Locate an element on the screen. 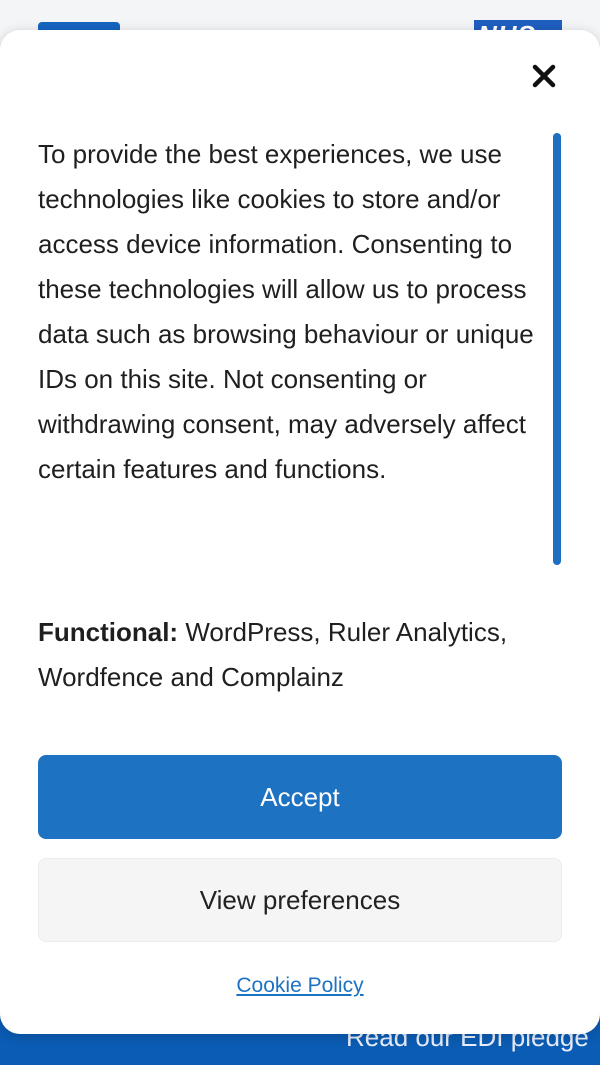 The image size is (600, 1065). cookie-policy-link: Cookie Policy is located at coordinates (300, 986).